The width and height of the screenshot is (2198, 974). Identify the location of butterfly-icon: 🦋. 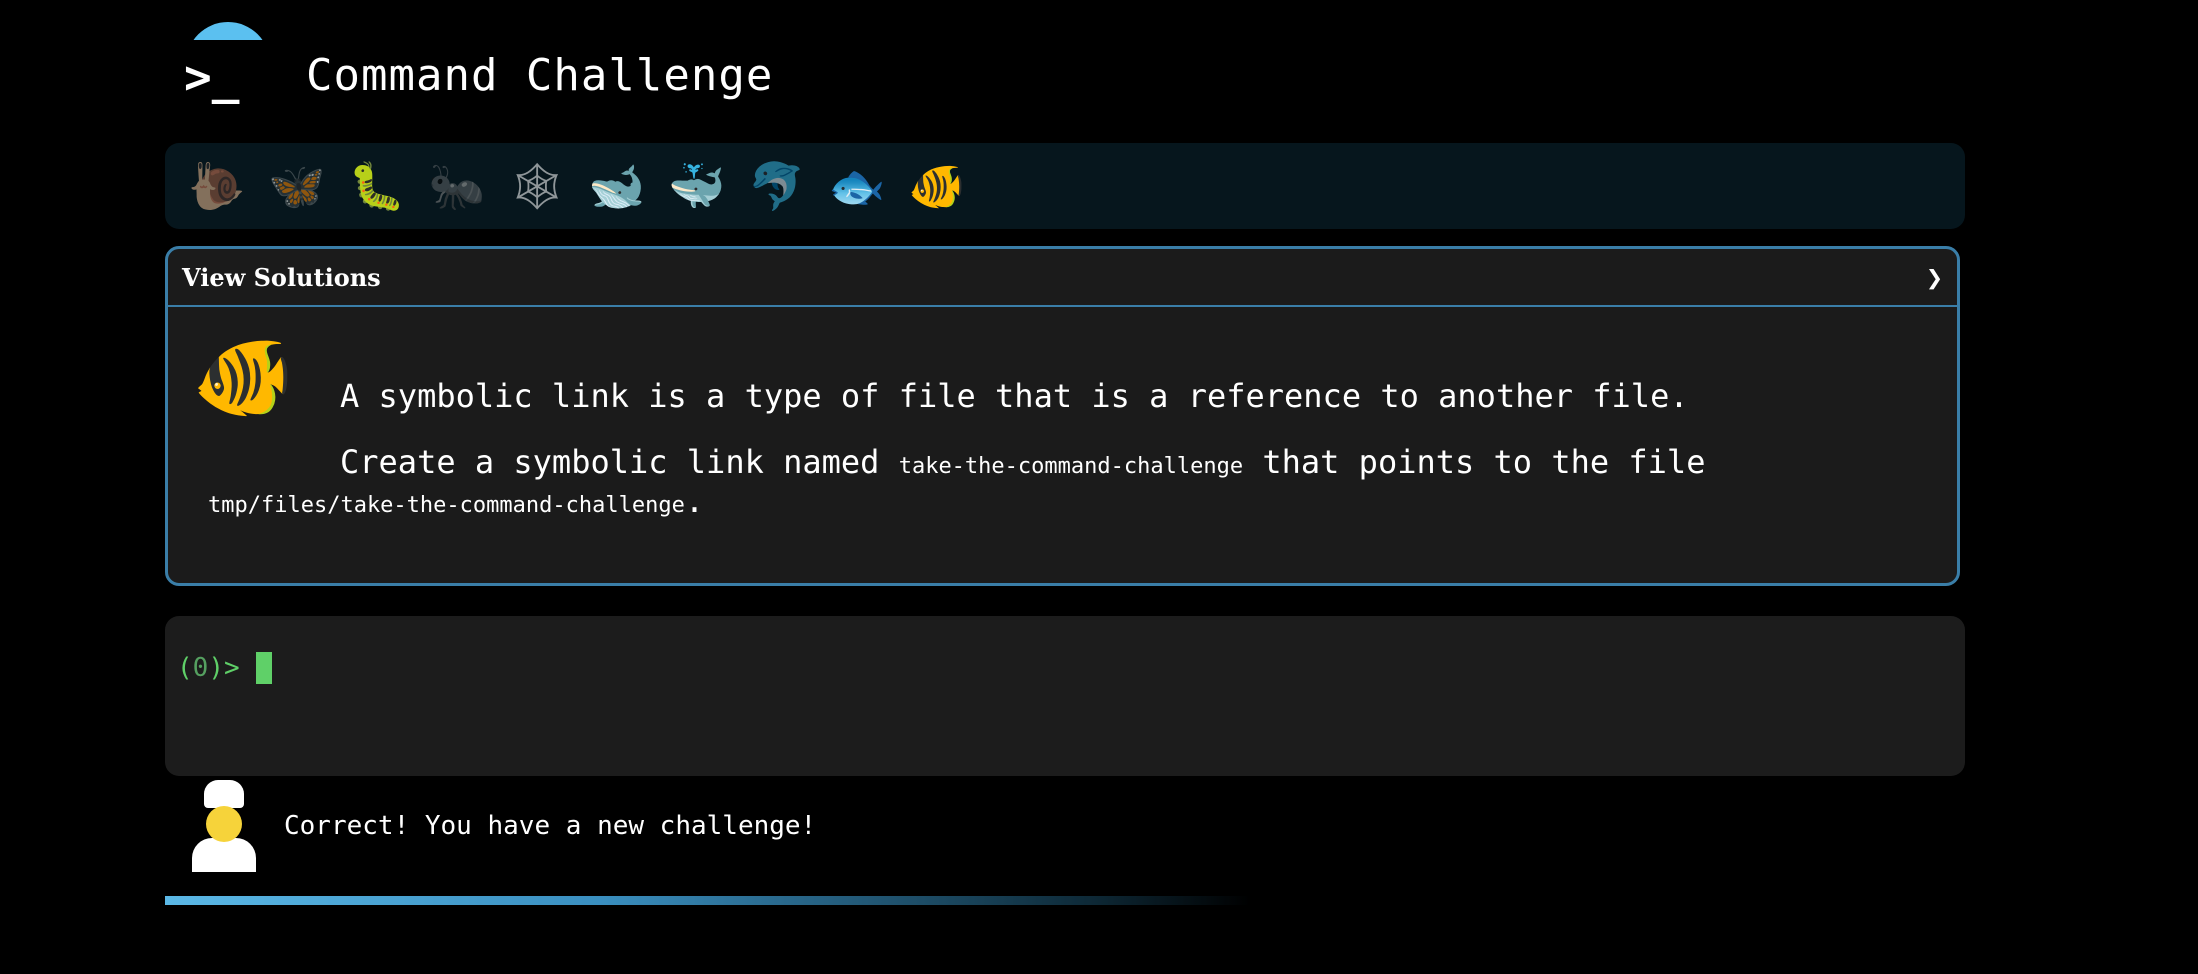
(297, 186).